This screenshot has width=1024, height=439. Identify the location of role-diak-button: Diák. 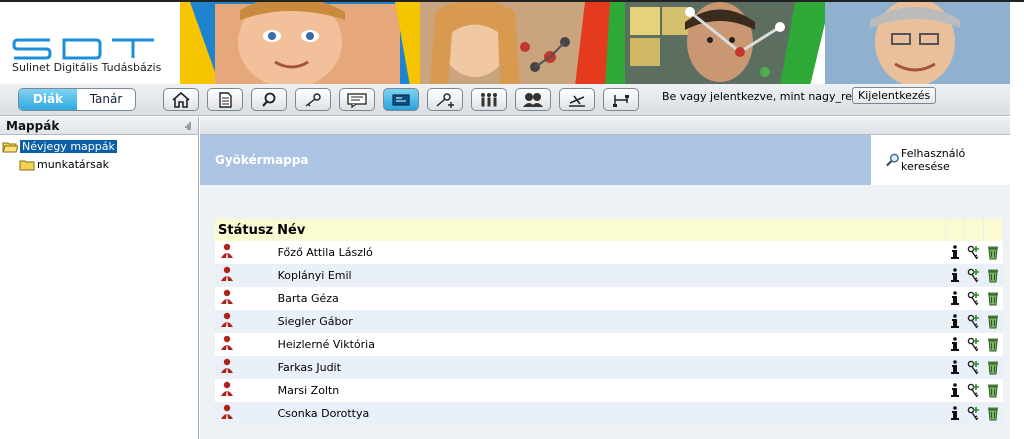
(48, 99).